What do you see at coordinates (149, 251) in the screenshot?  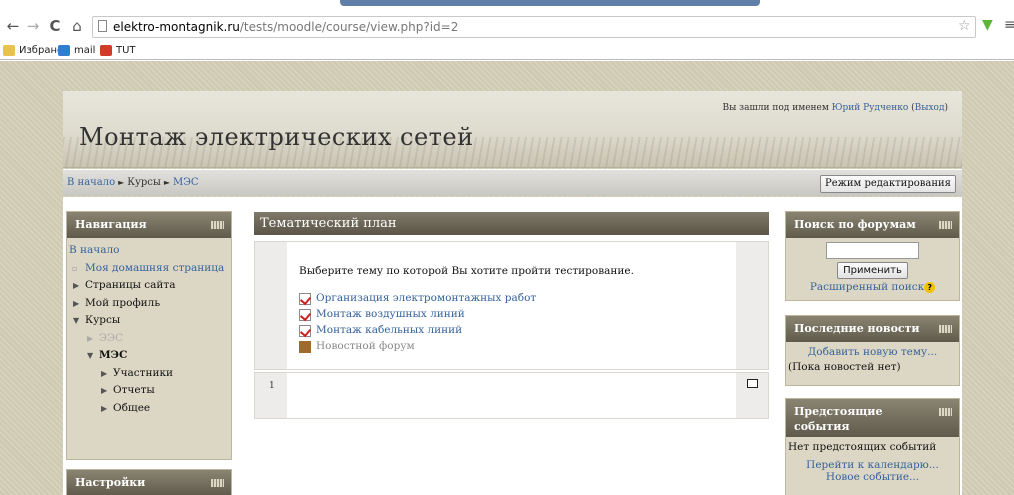 I see `nav-item-home: В начало` at bounding box center [149, 251].